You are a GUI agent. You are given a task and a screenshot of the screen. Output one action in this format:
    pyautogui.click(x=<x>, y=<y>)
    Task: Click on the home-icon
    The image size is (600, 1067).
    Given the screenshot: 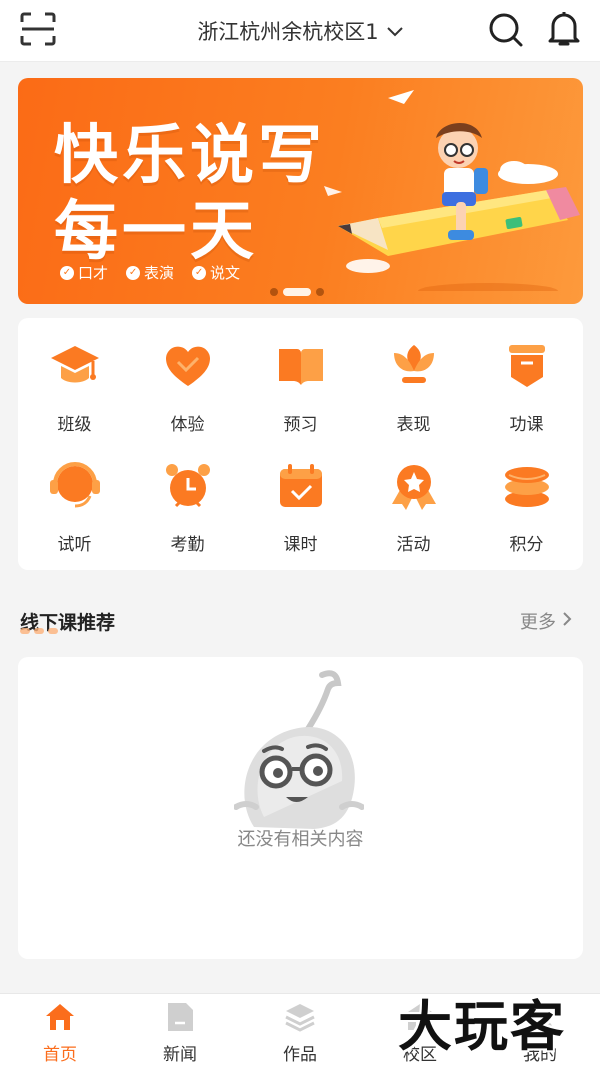 What is the action you would take?
    pyautogui.click(x=60, y=1017)
    